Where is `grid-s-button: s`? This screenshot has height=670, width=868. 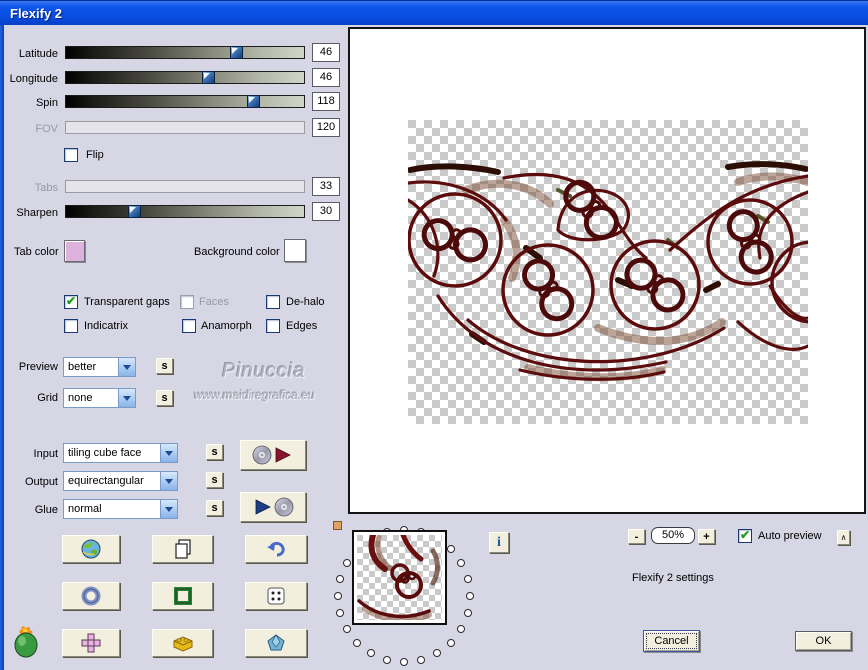
grid-s-button: s is located at coordinates (164, 398).